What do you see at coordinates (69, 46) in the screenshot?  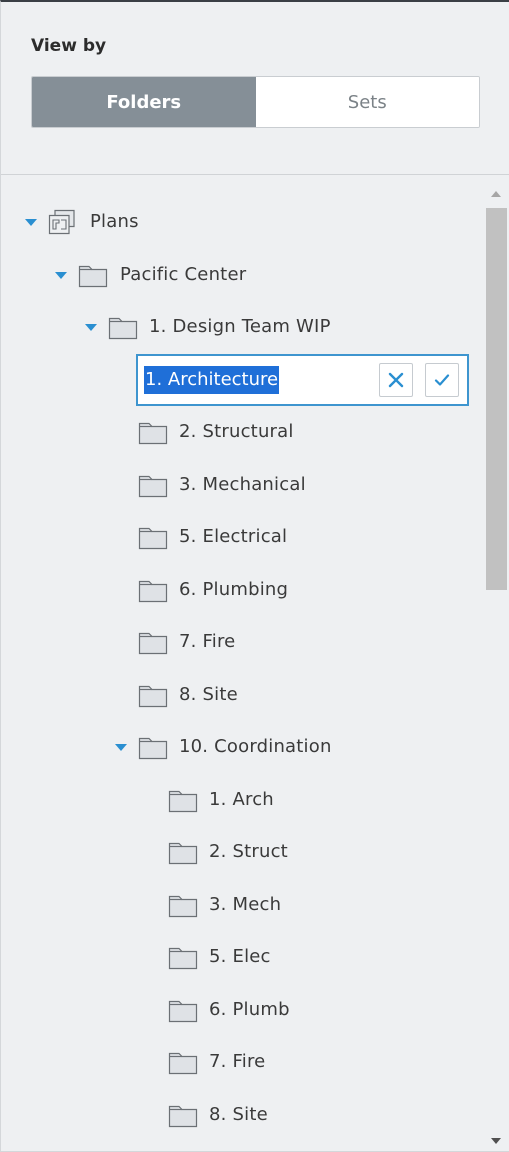 I see `view-by-label: View by` at bounding box center [69, 46].